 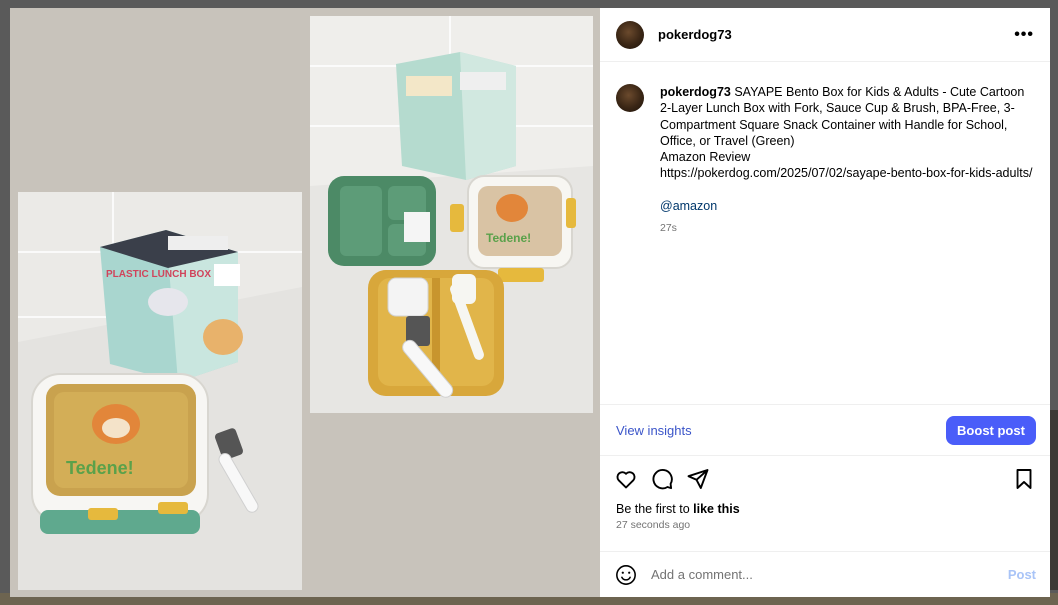 What do you see at coordinates (654, 430) in the screenshot?
I see `view-insights-link: View insights` at bounding box center [654, 430].